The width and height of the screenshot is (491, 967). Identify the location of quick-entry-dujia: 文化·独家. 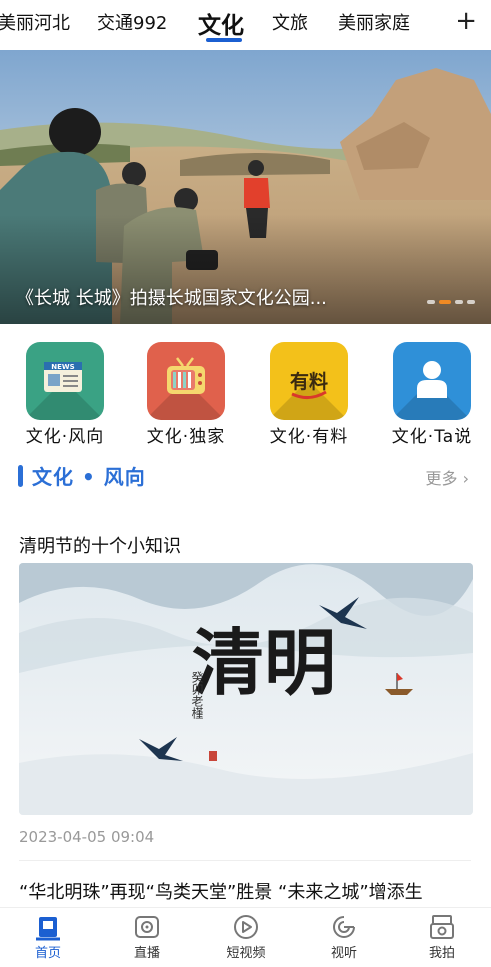
(186, 393).